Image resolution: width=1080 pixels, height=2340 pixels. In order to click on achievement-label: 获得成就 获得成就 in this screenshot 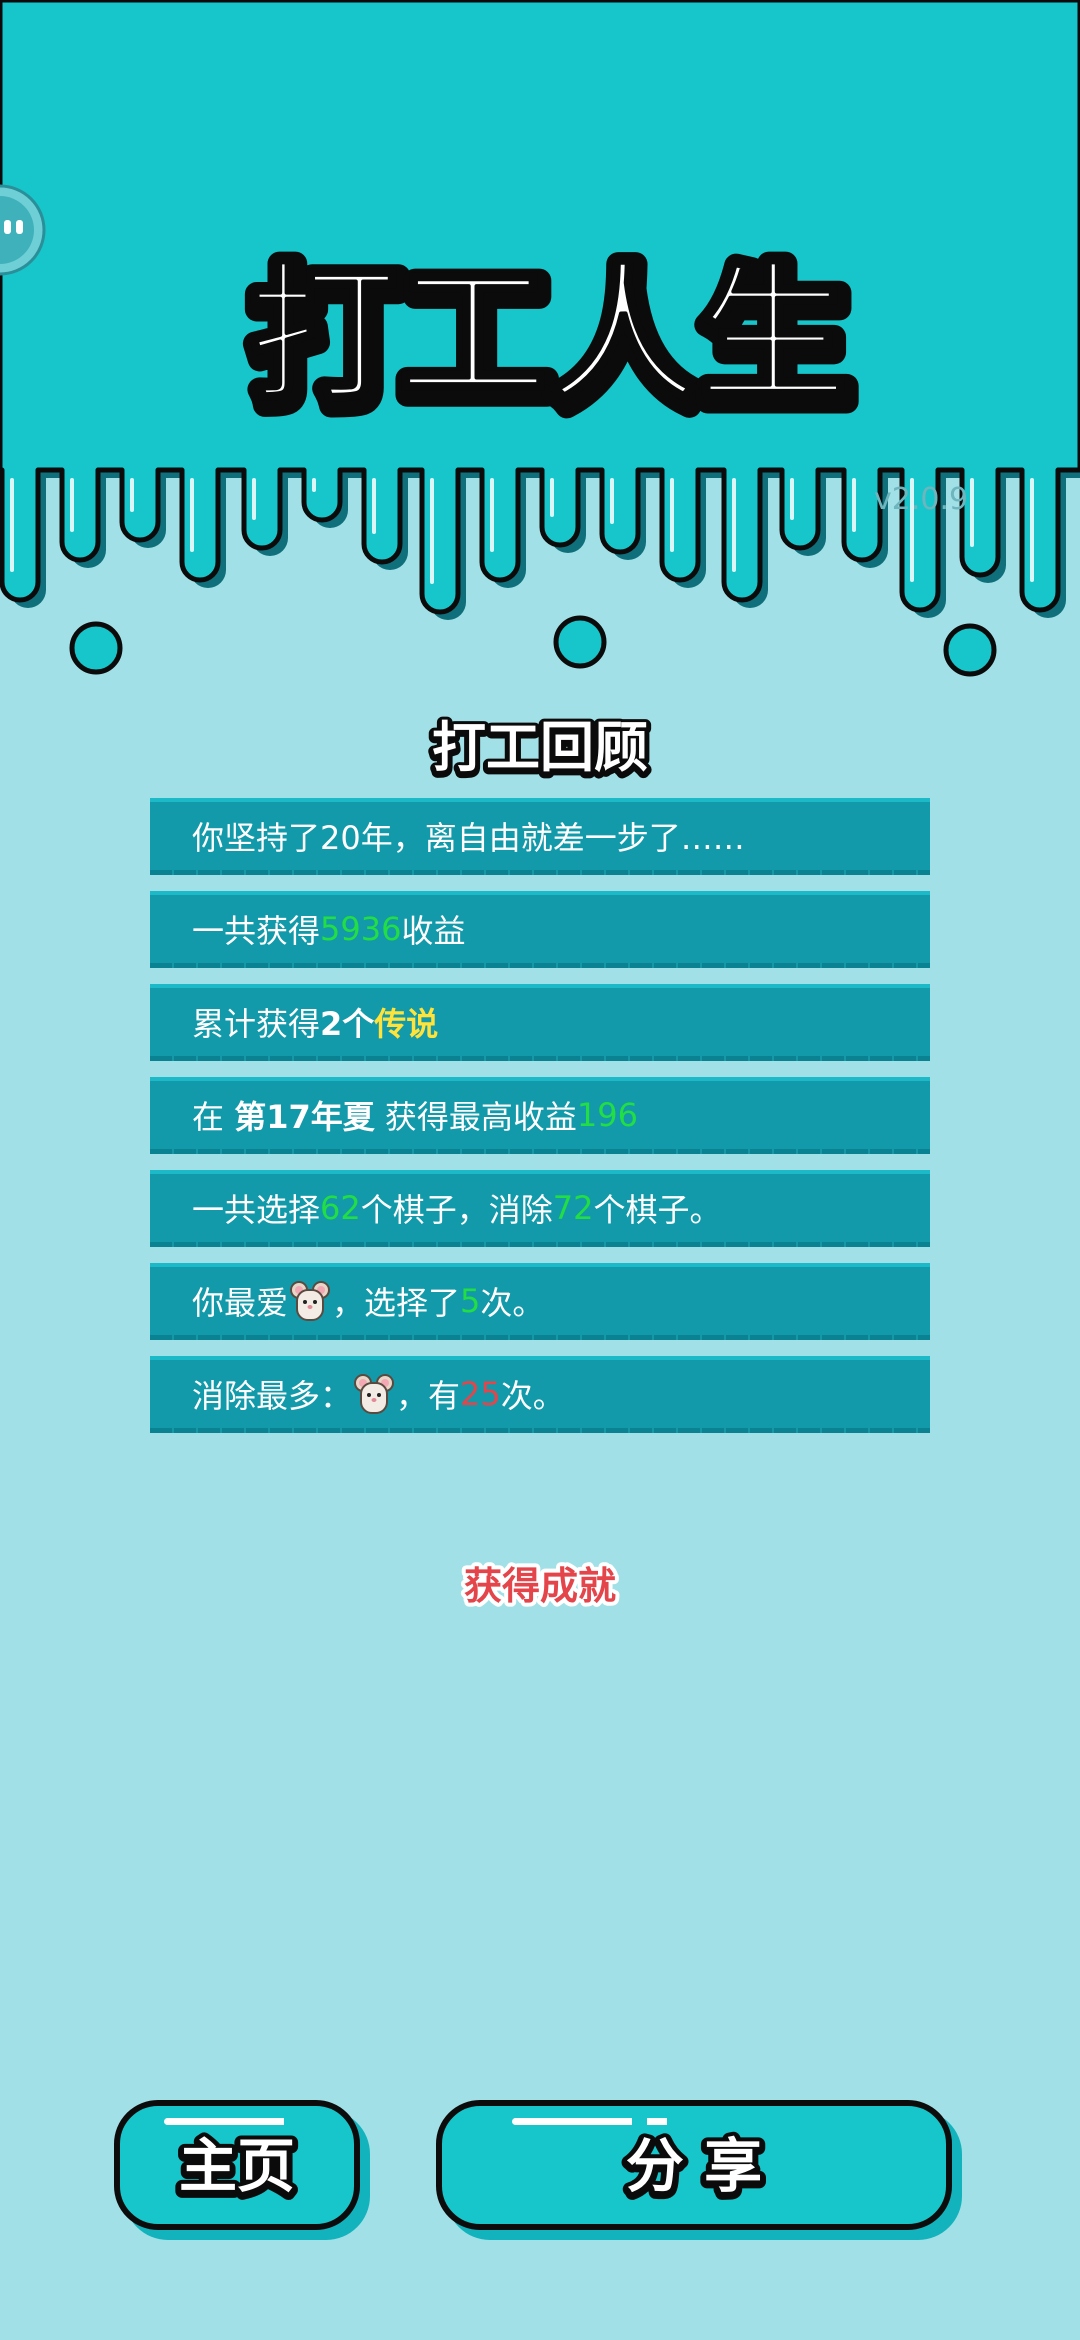, I will do `click(540, 1586)`.